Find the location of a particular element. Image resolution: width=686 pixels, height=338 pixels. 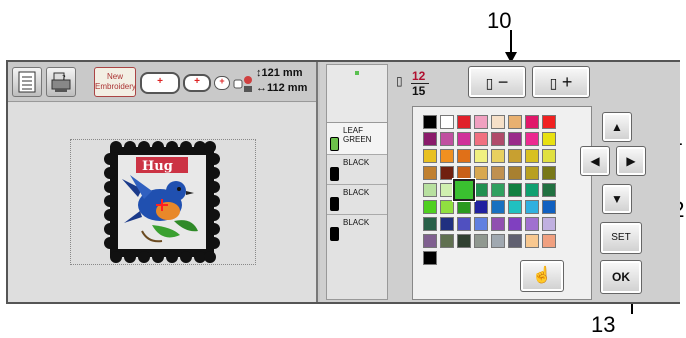

move-left-button: ◀ is located at coordinates (595, 161).